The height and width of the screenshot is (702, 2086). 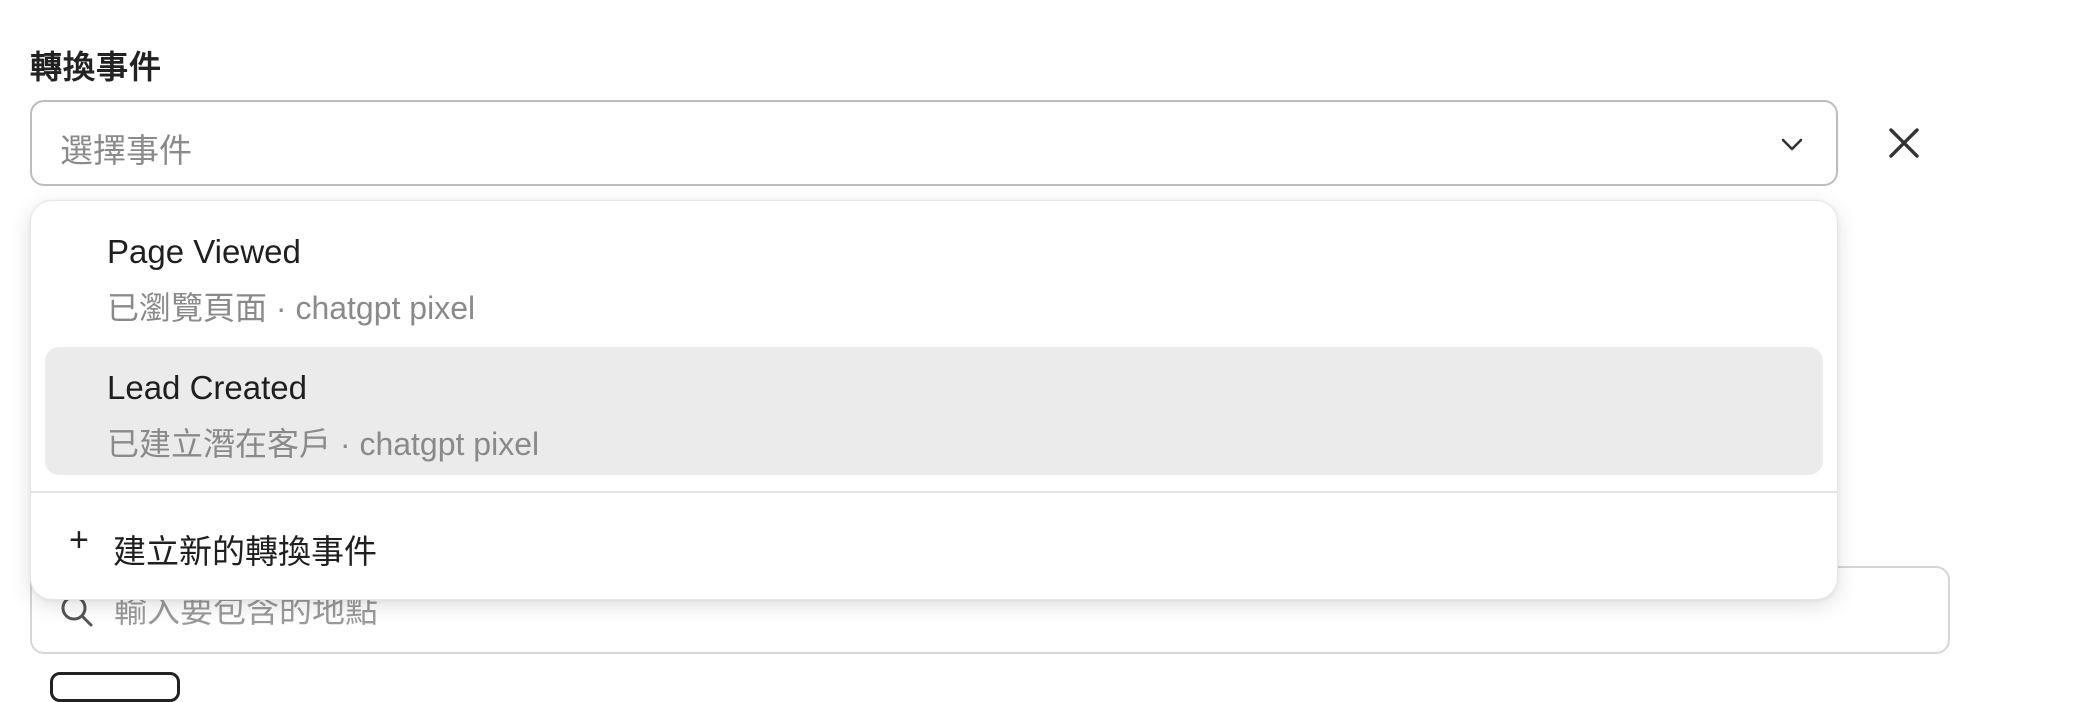 I want to click on close-icon, so click(x=1904, y=143).